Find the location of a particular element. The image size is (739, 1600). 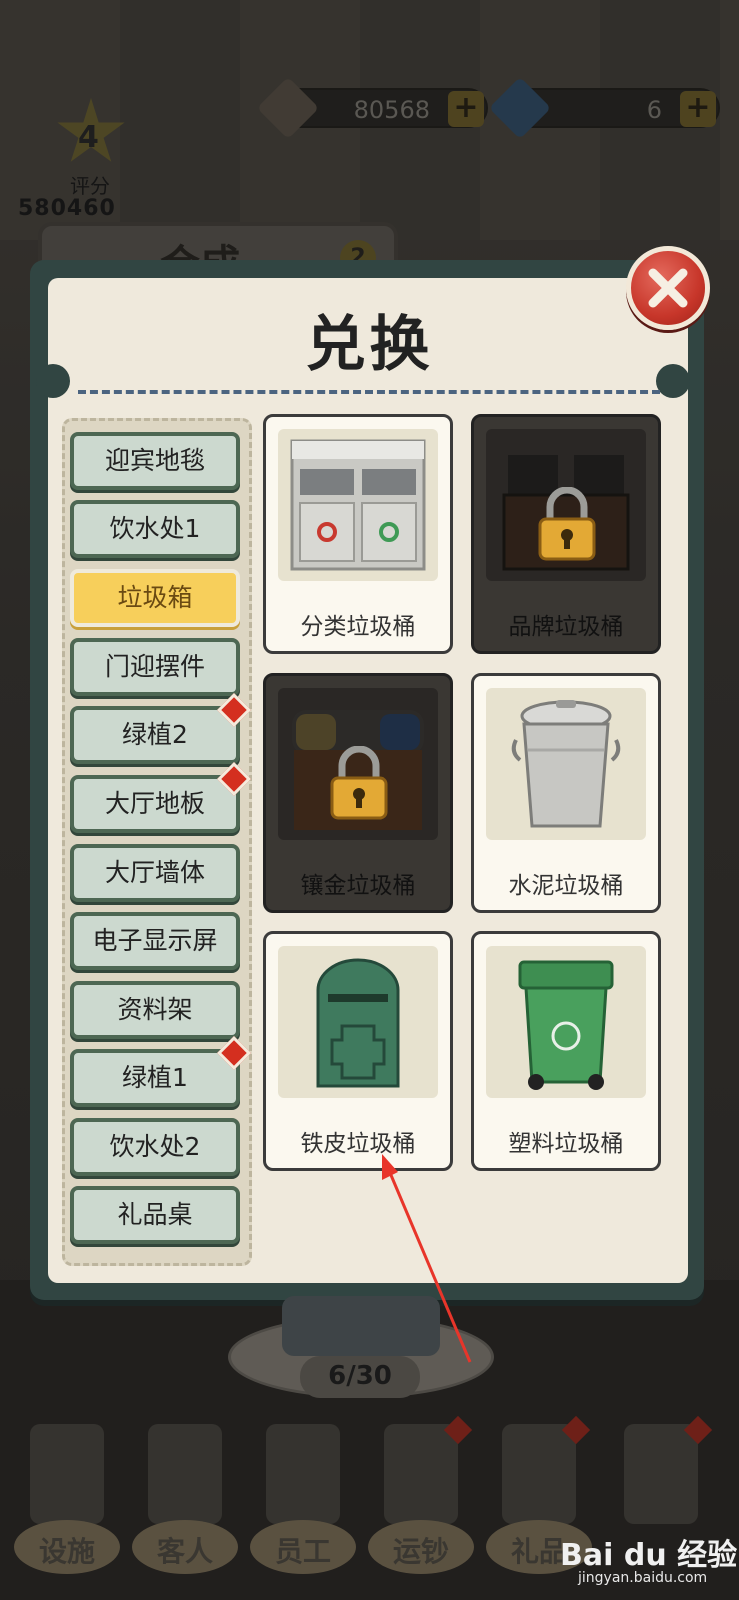

cash-truck-icon is located at coordinates (421, 1474).